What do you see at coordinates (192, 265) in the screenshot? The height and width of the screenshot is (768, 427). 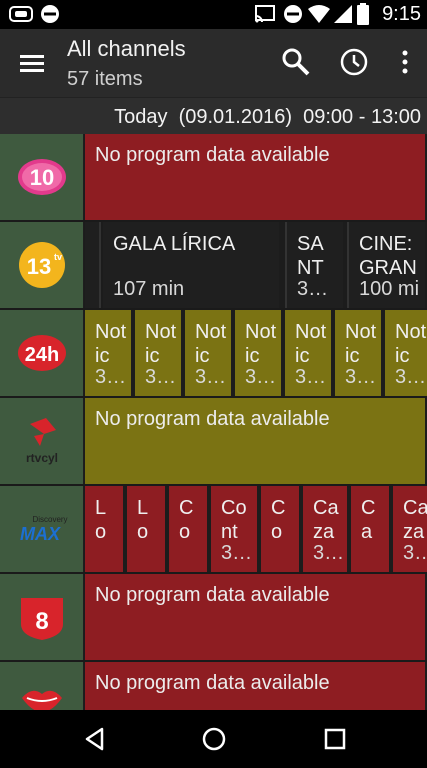 I see `program-cell: GALA LÍRICA 107 min` at bounding box center [192, 265].